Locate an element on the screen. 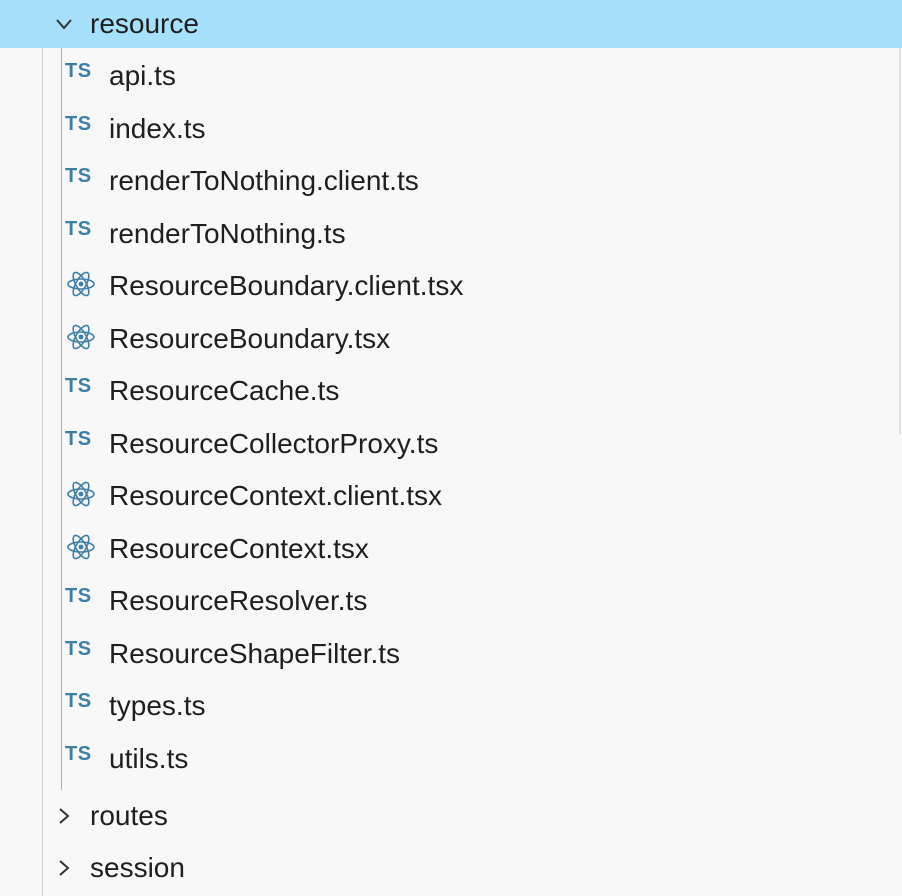 The height and width of the screenshot is (896, 902). file-row: TS types.ts is located at coordinates (451, 706).